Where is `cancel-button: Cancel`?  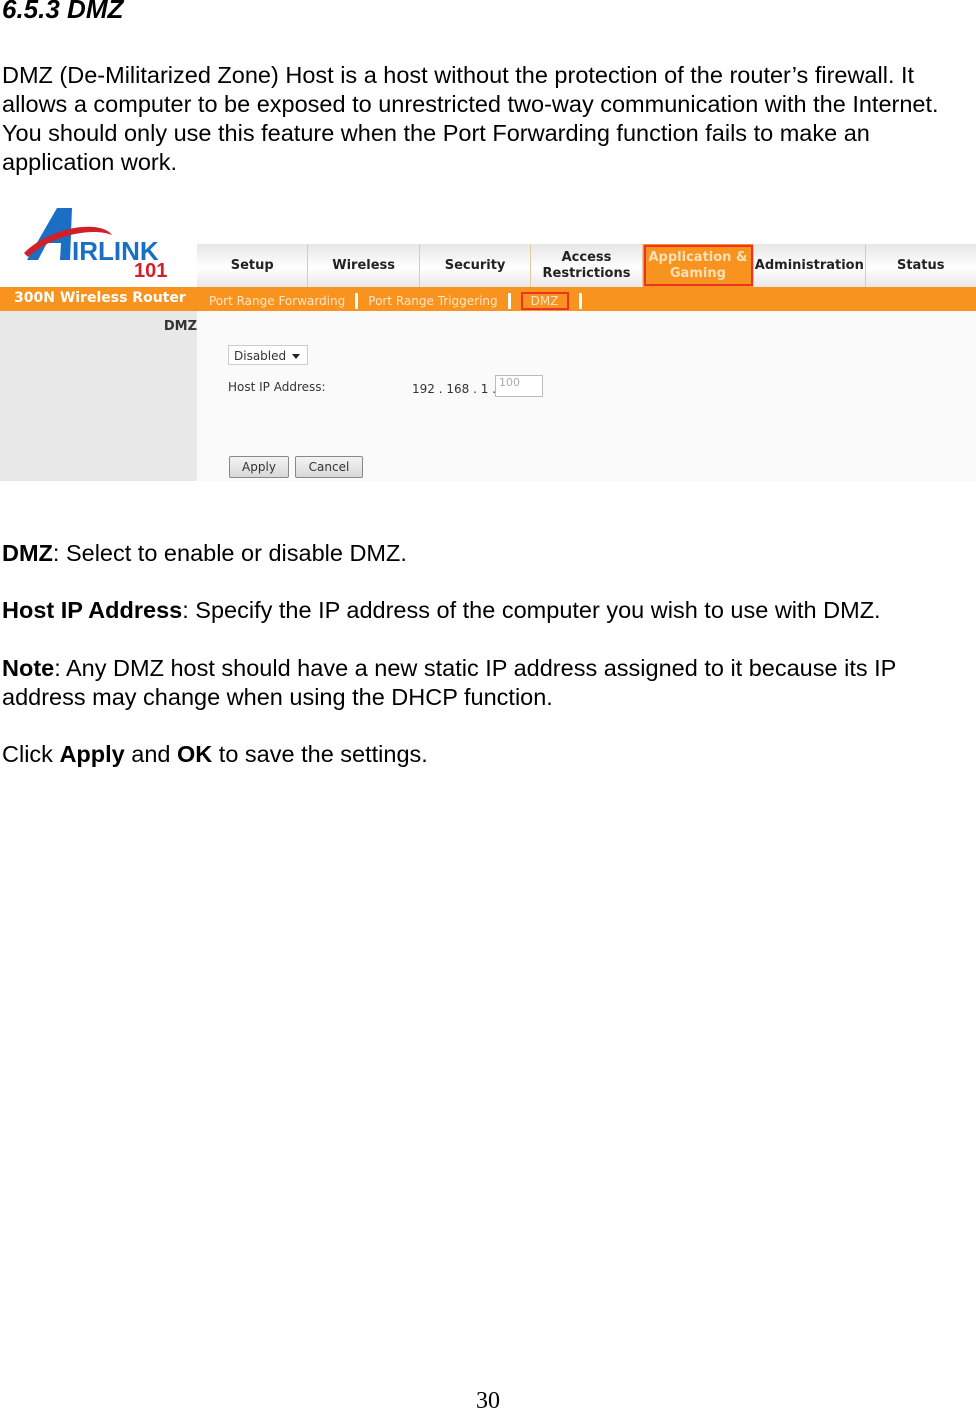 cancel-button: Cancel is located at coordinates (329, 467).